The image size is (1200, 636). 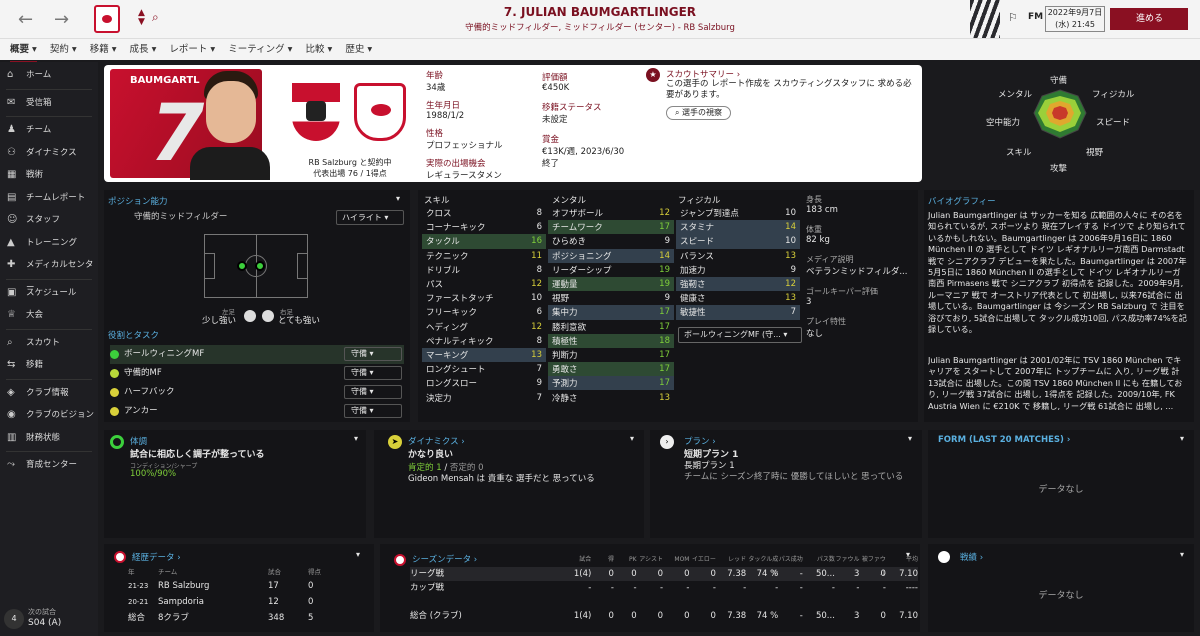 I want to click on pitch-map, so click(x=256, y=266).